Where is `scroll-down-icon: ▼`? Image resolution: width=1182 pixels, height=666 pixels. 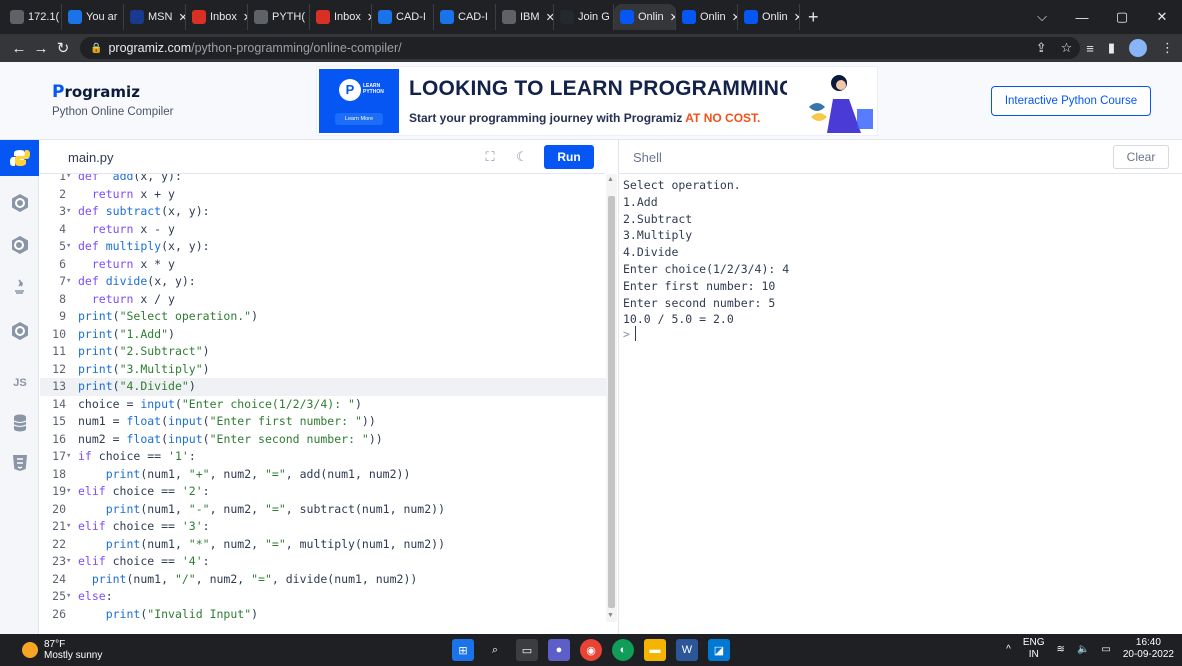
scroll-down-icon: ▼ is located at coordinates (610, 615).